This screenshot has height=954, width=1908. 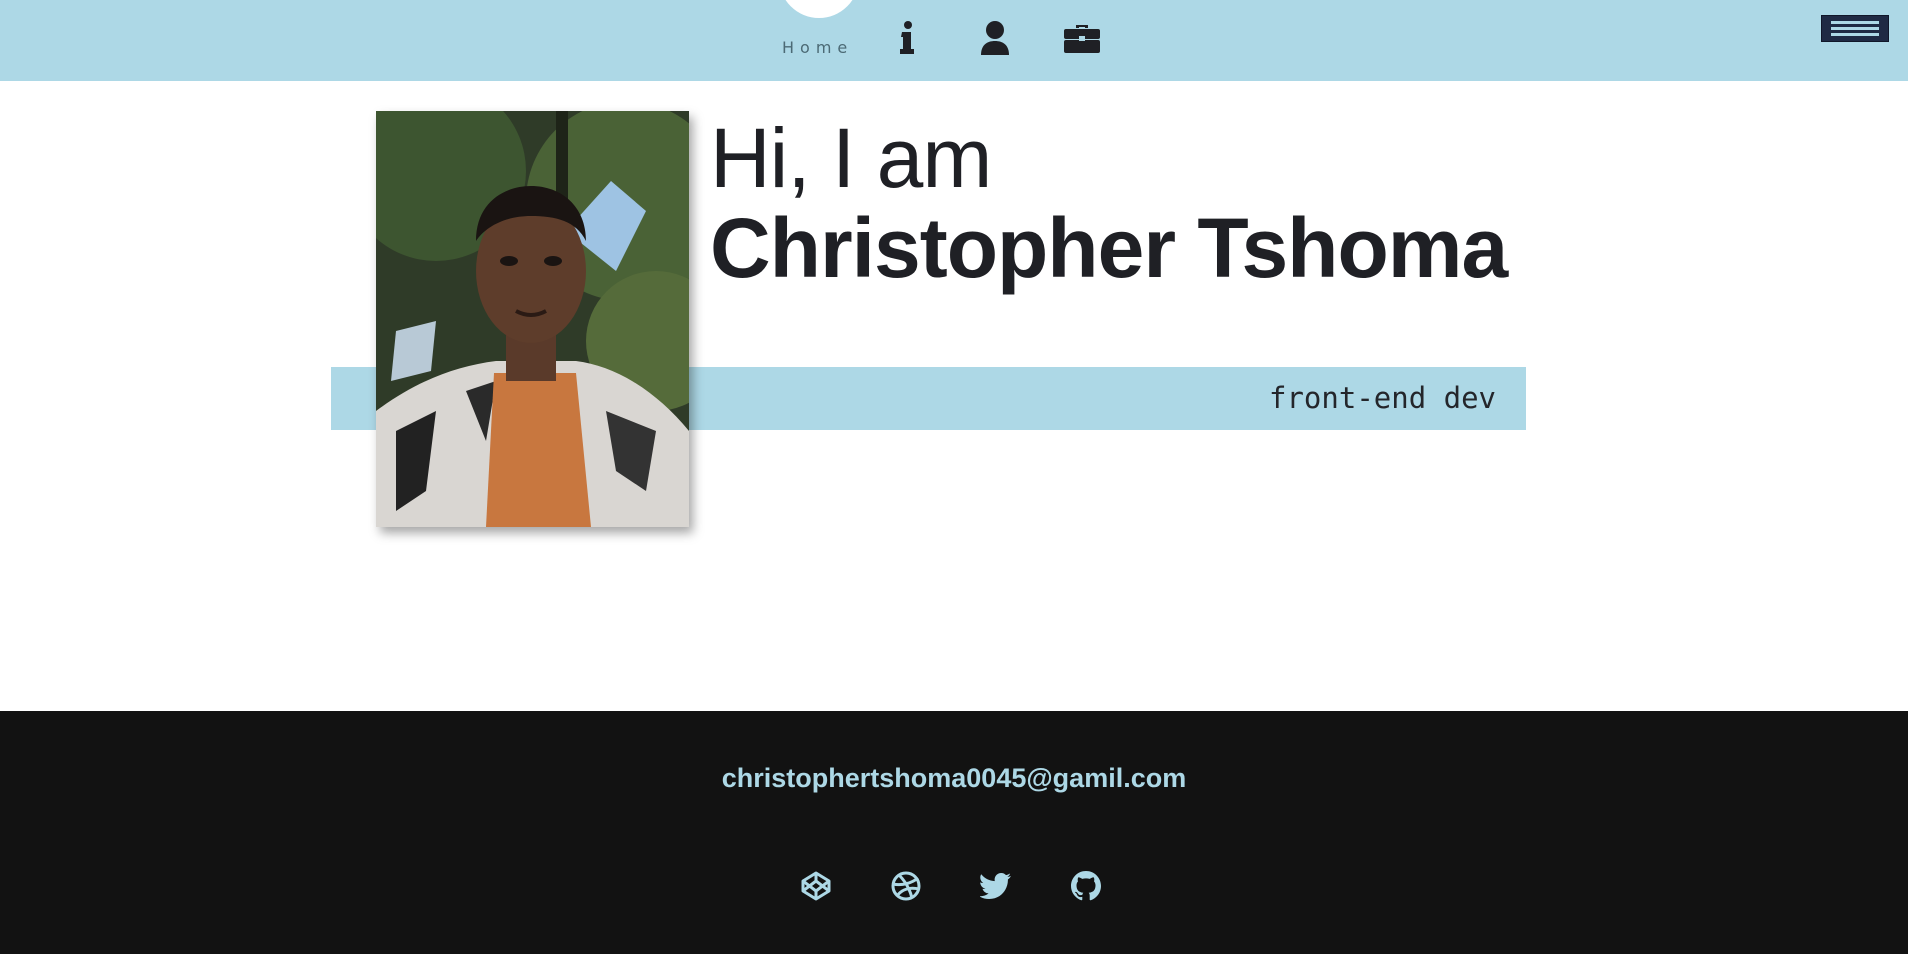 What do you see at coordinates (907, 38) in the screenshot?
I see `info-icon` at bounding box center [907, 38].